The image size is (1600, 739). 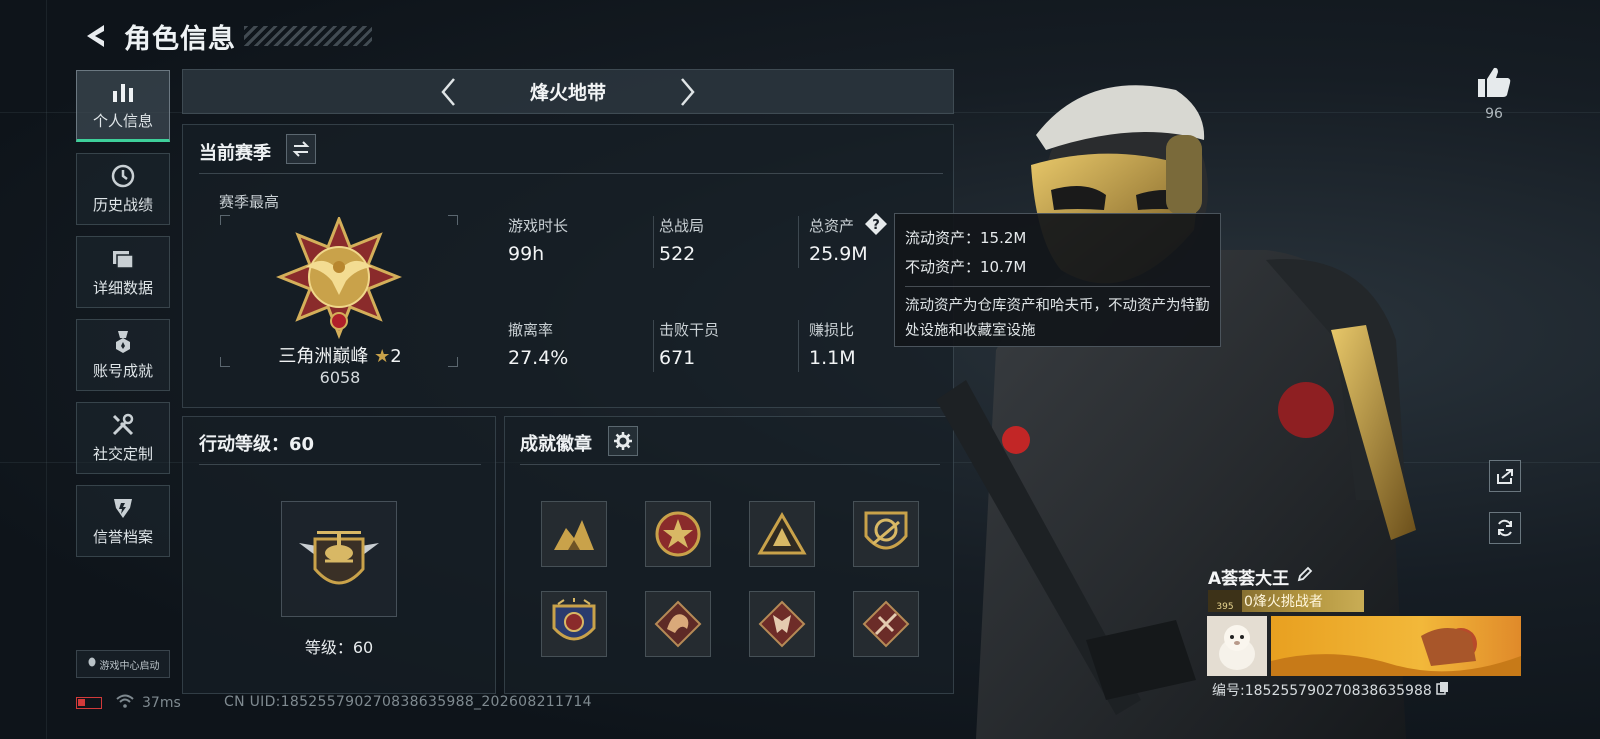 I want to click on help-icon: ?, so click(x=876, y=224).